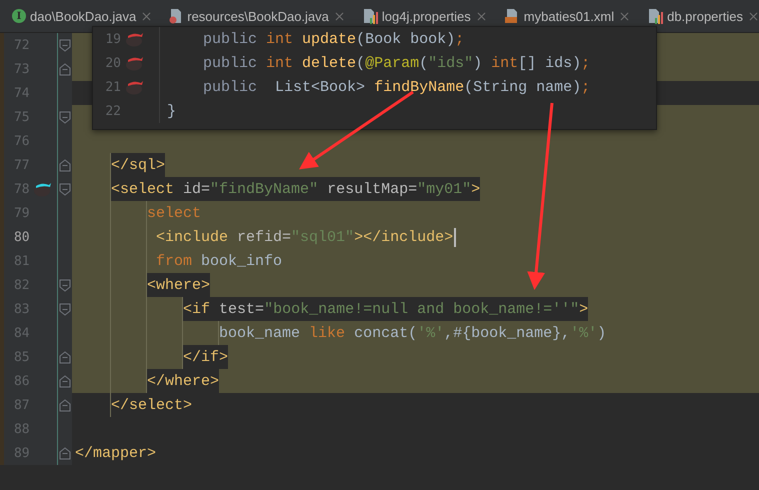 Image resolution: width=759 pixels, height=490 pixels. Describe the element at coordinates (112, 111) in the screenshot. I see `line-number: 22` at that location.